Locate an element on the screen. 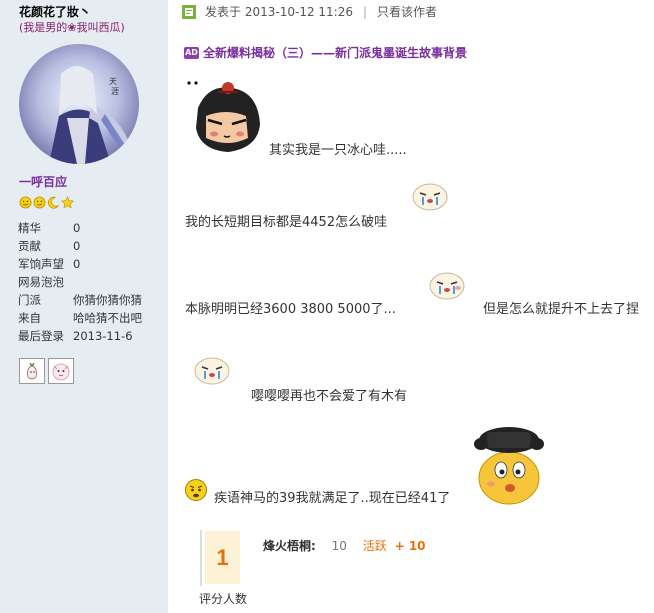 This screenshot has width=654, height=613. stat-label: 来自 is located at coordinates (29, 318).